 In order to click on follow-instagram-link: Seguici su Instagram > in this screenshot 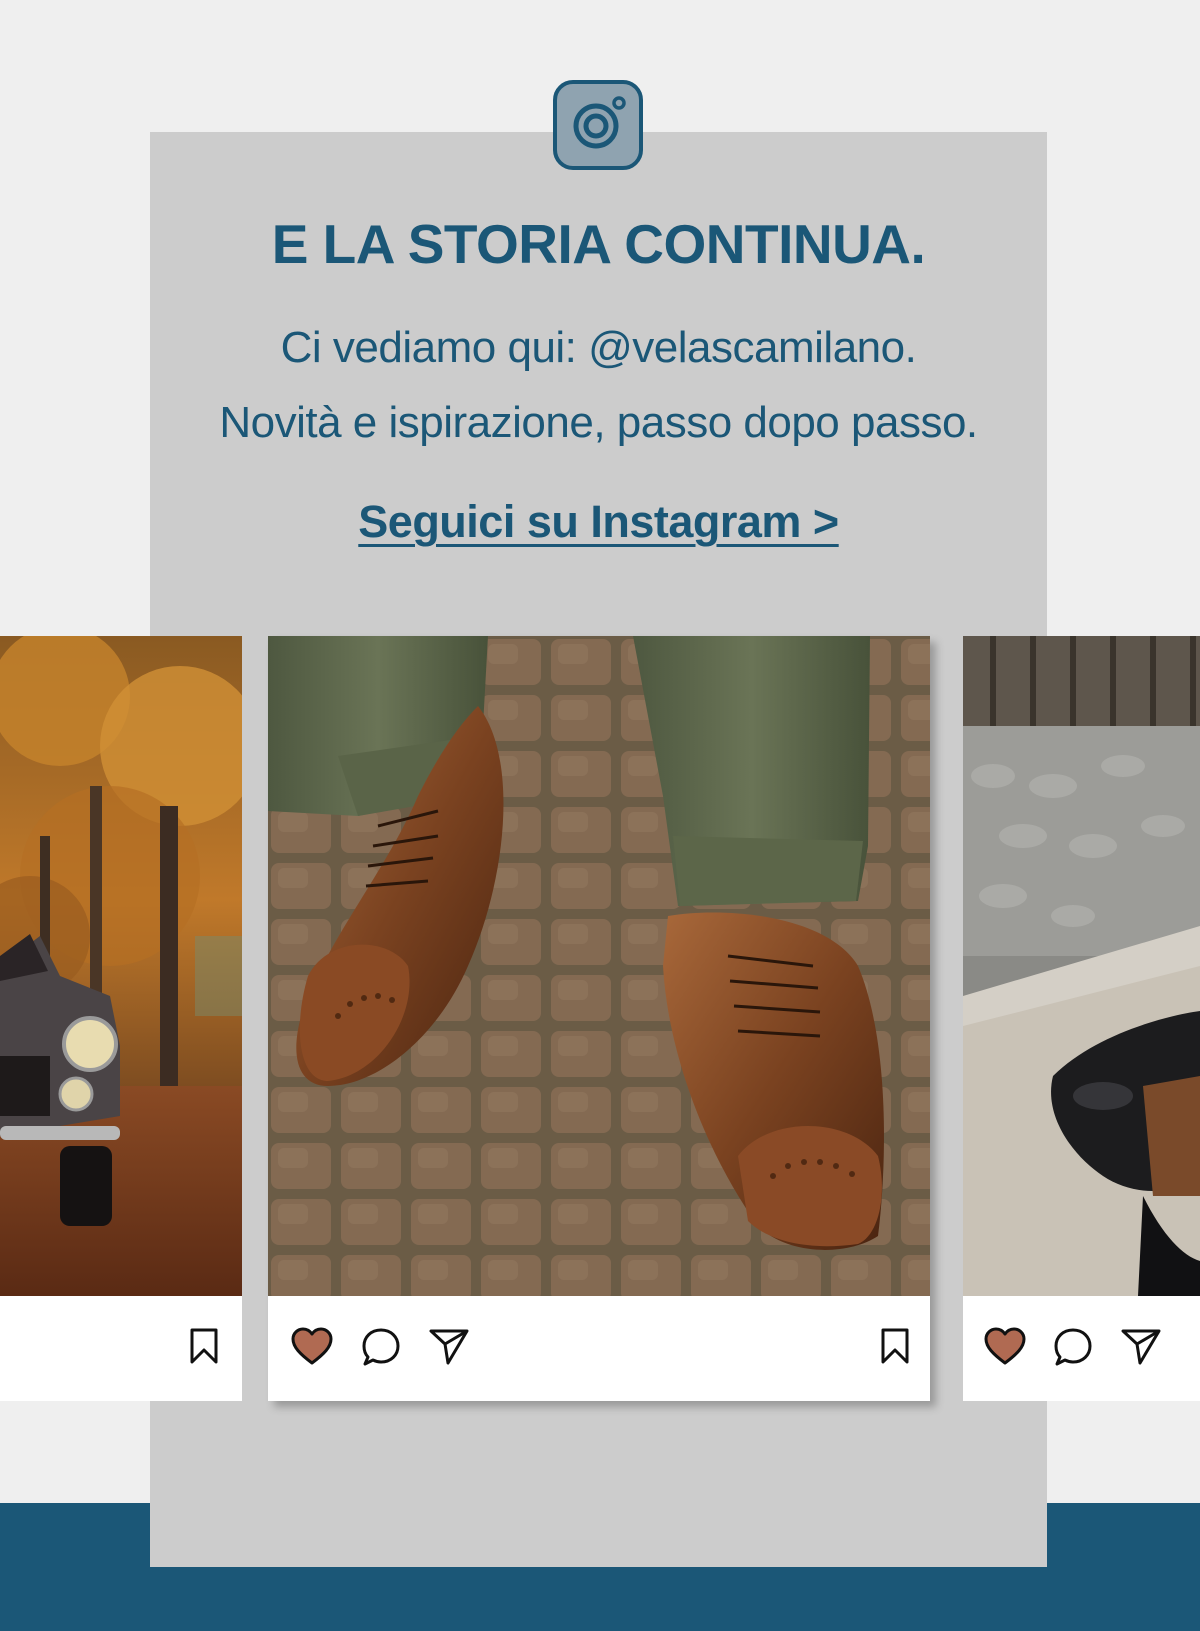, I will do `click(598, 521)`.